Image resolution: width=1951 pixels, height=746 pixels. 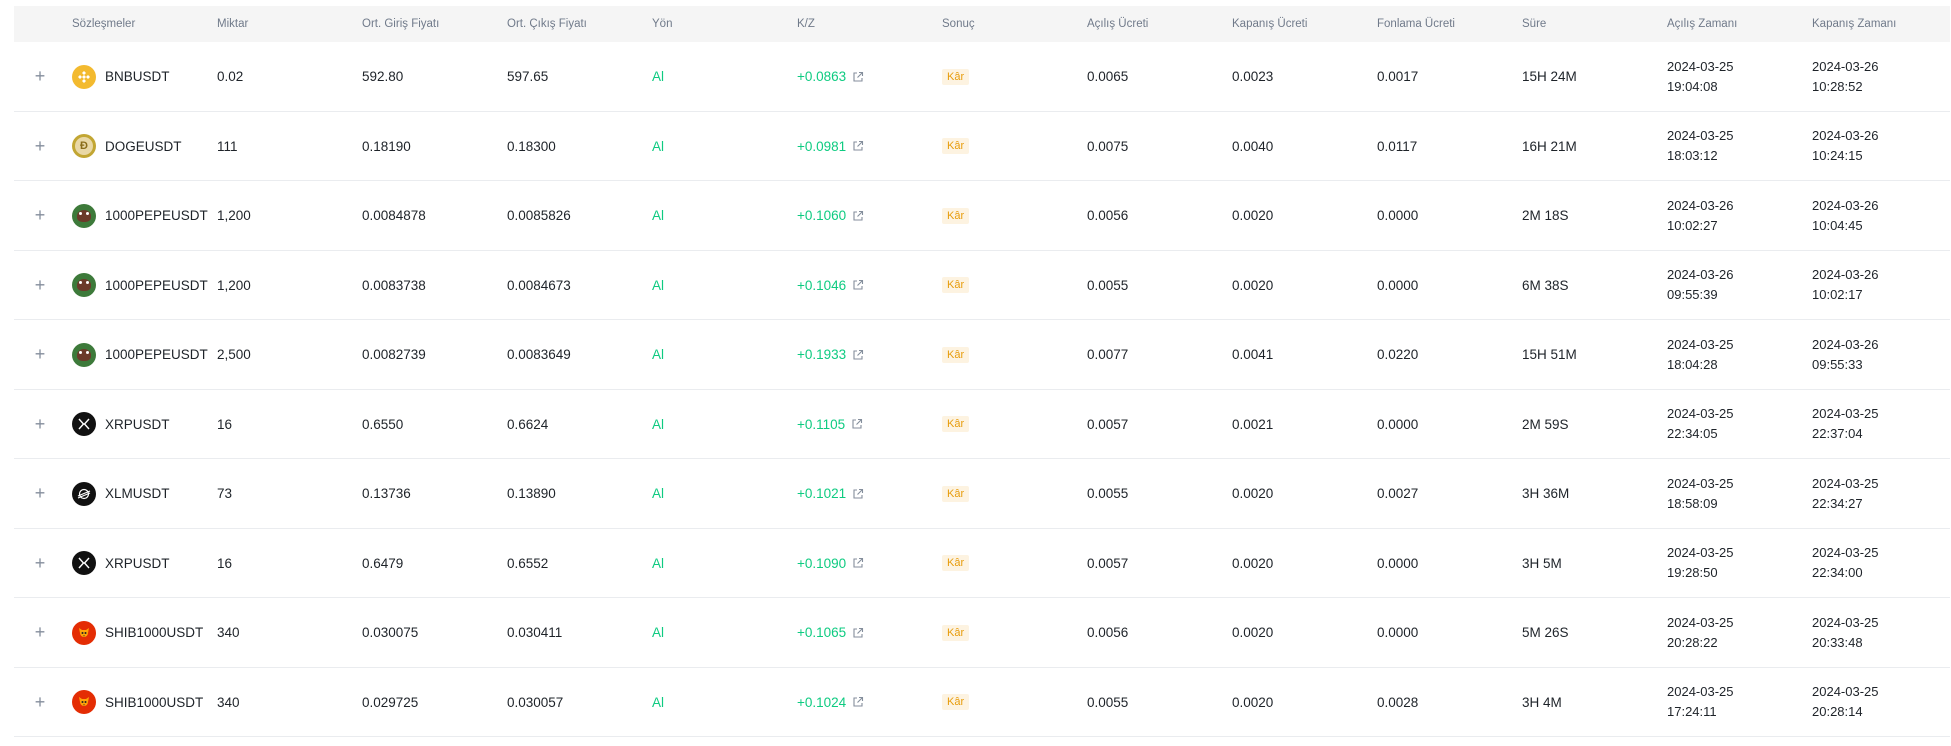 What do you see at coordinates (1545, 215) in the screenshot?
I see `duration-cell: 2M 18S` at bounding box center [1545, 215].